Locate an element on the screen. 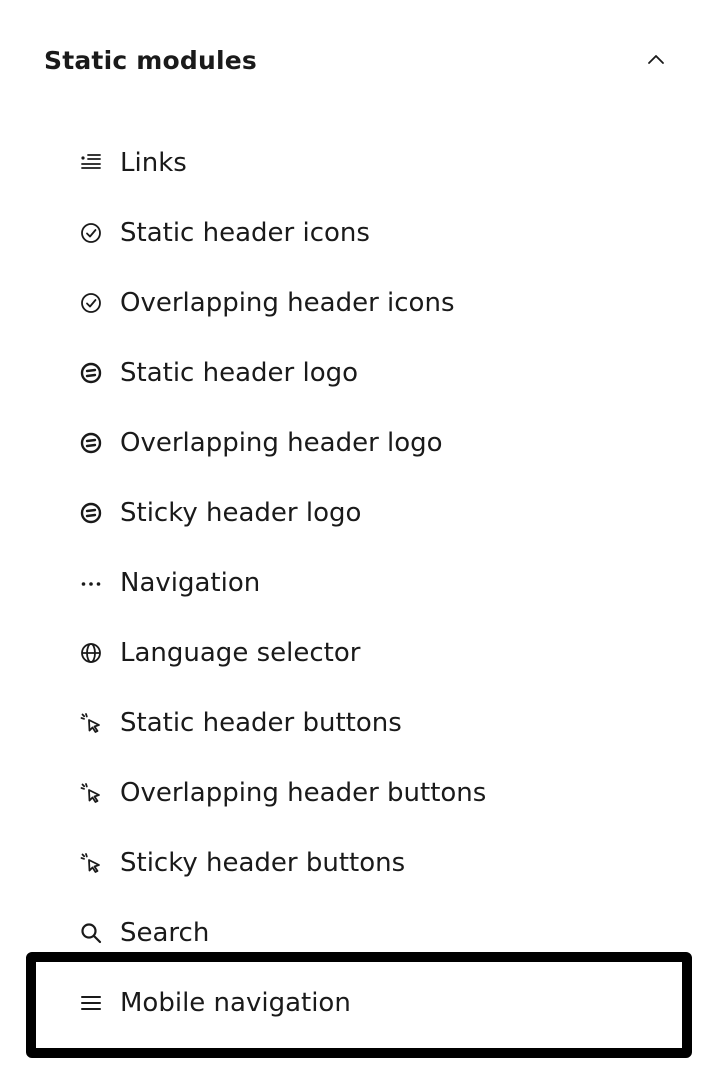 The height and width of the screenshot is (1077, 722). module-label: Sticky header logo is located at coordinates (241, 513).